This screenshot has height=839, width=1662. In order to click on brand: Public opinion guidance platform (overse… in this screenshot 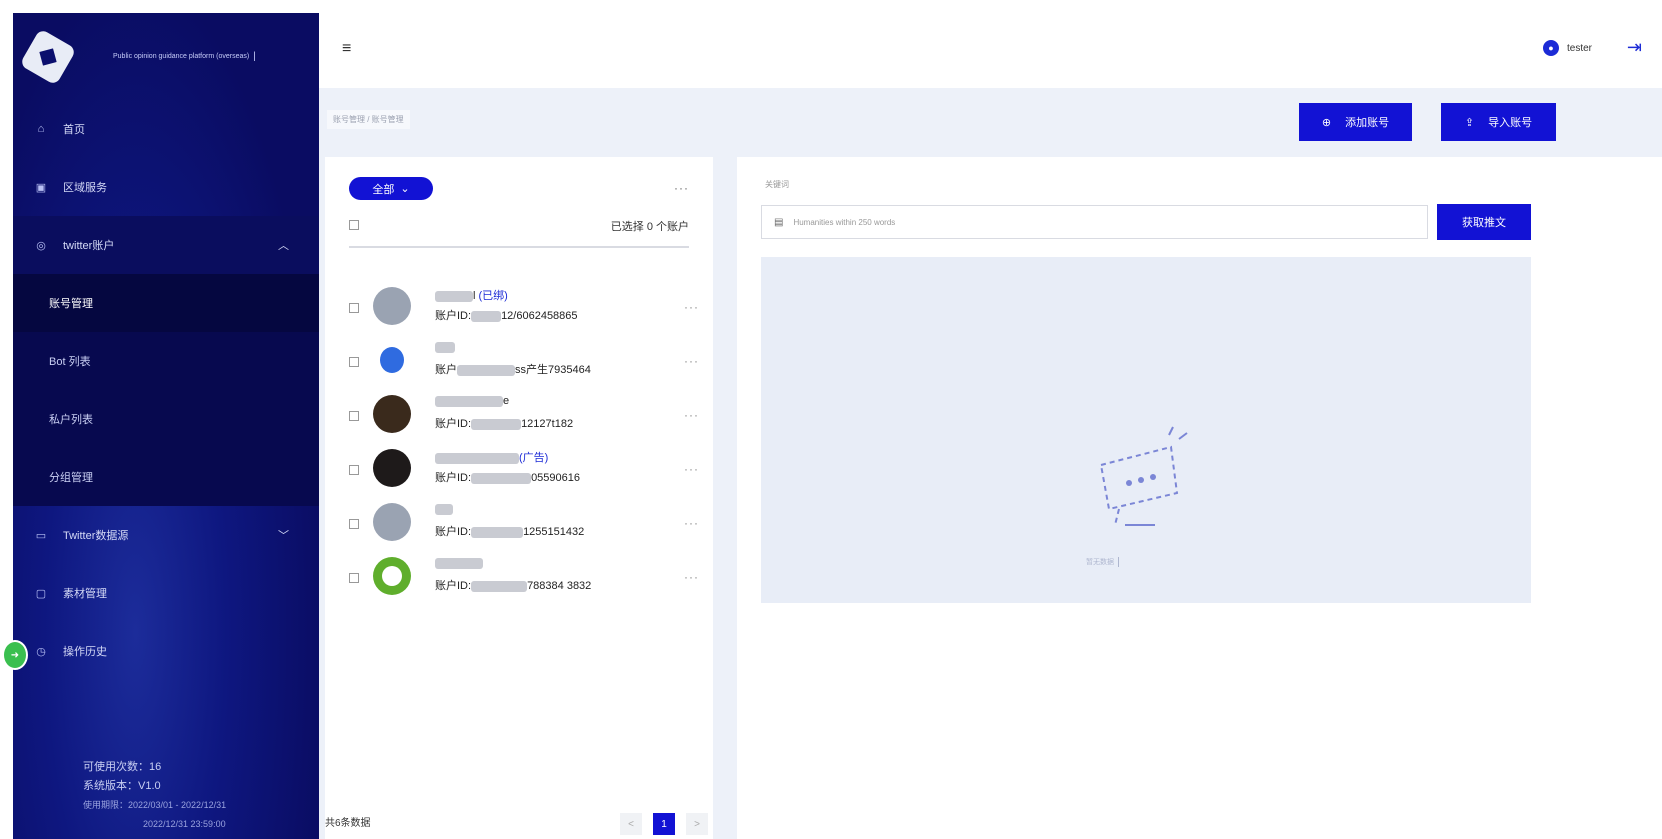, I will do `click(166, 56)`.